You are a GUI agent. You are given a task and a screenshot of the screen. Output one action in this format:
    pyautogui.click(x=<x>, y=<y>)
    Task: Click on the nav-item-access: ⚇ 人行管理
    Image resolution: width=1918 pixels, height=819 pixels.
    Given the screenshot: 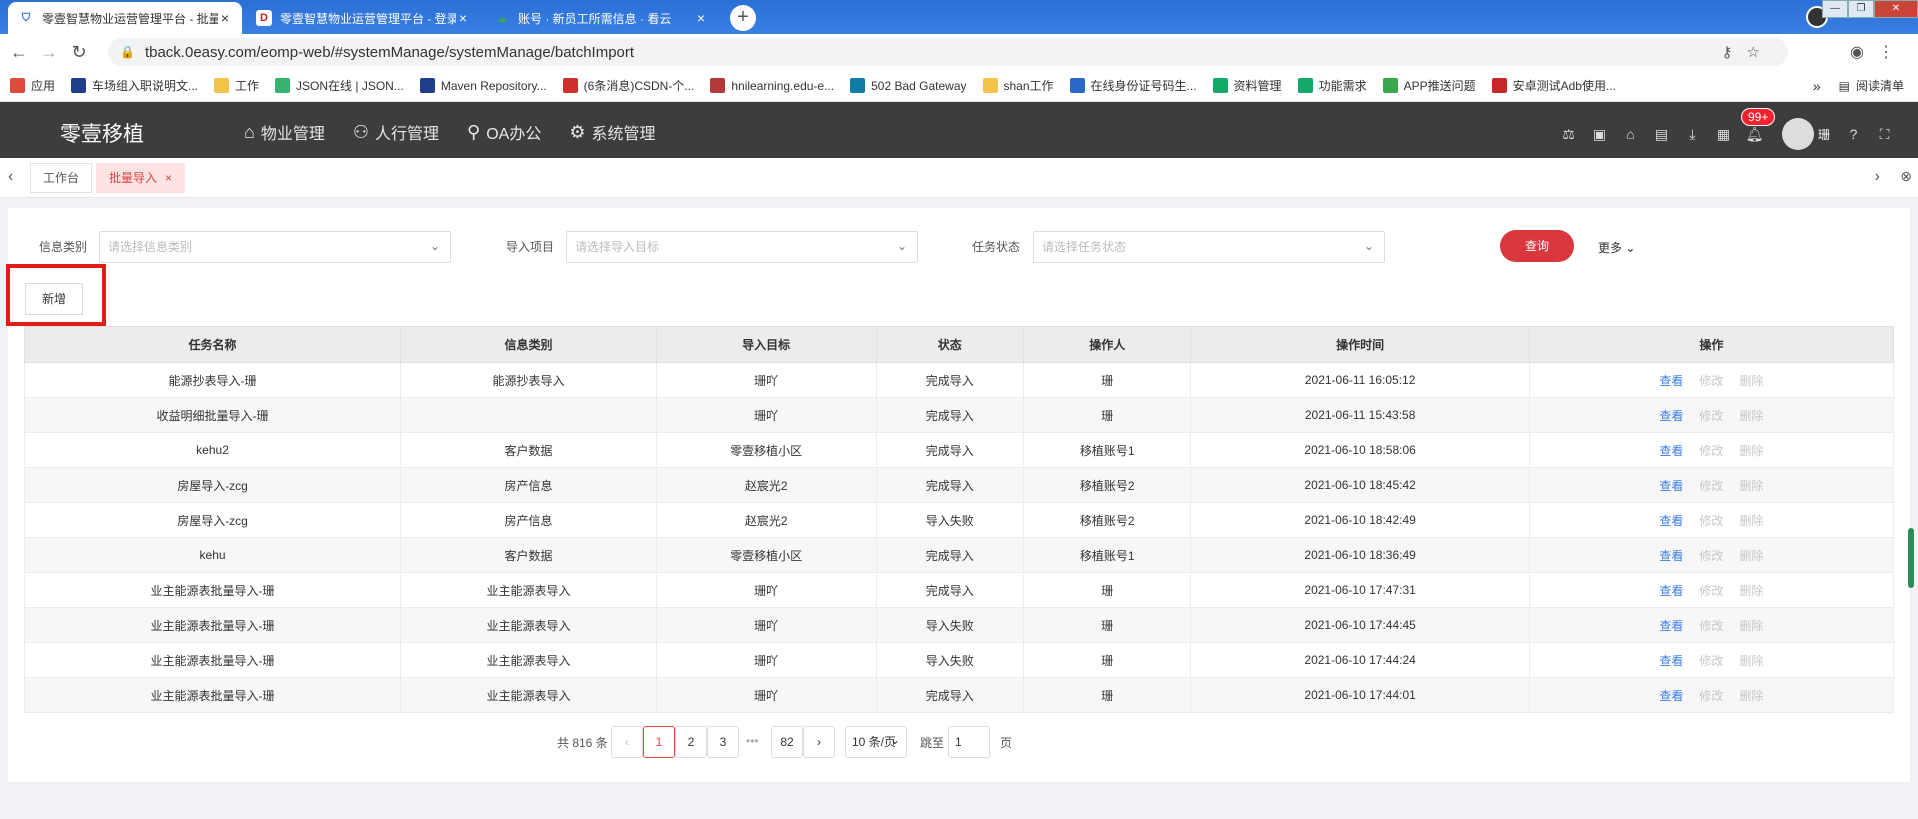 What is the action you would take?
    pyautogui.click(x=396, y=132)
    